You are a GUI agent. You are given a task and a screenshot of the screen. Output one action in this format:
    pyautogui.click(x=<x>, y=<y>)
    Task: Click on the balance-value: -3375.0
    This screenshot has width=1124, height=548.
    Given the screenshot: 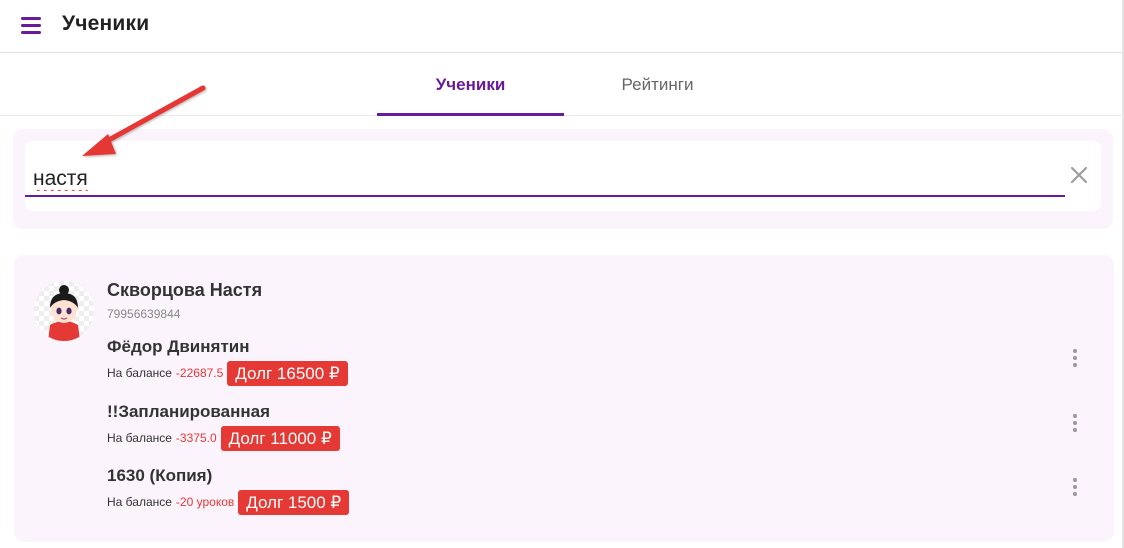 What is the action you would take?
    pyautogui.click(x=196, y=438)
    